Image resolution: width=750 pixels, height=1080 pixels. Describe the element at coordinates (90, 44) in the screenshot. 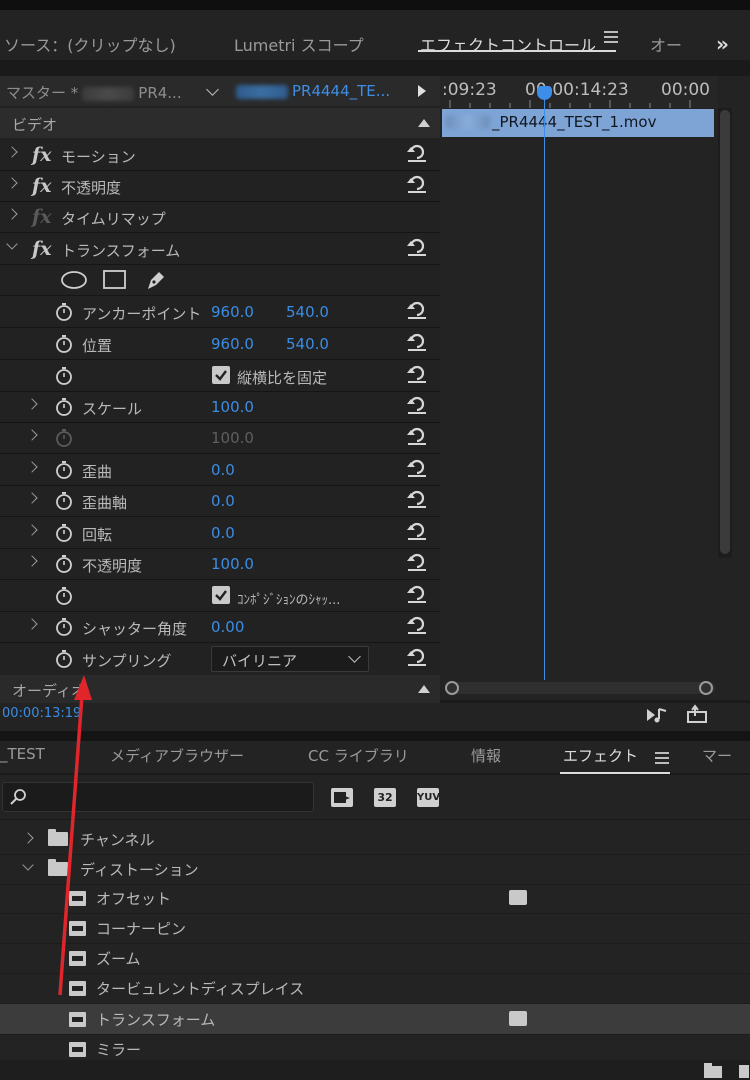

I see `tab-source: ソース：(クリップなし)` at that location.